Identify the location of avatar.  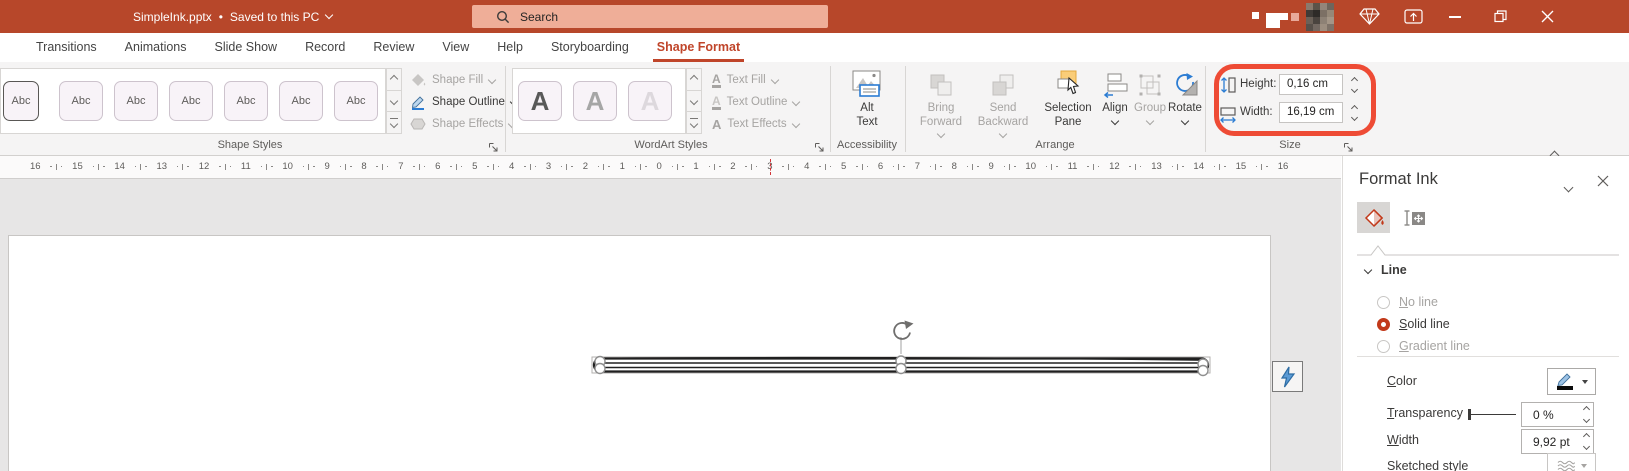
(1320, 19).